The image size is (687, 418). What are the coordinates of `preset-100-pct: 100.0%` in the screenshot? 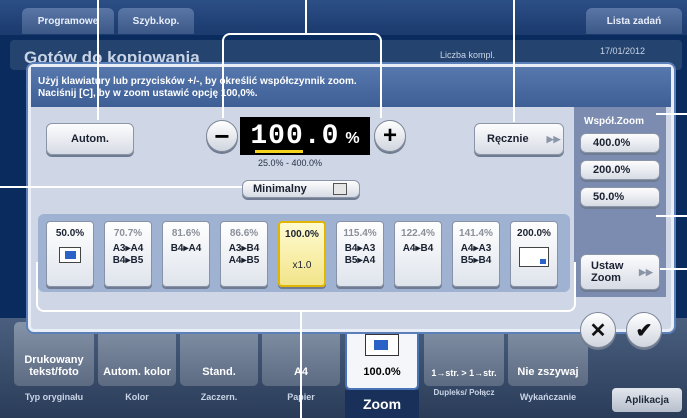 It's located at (302, 234).